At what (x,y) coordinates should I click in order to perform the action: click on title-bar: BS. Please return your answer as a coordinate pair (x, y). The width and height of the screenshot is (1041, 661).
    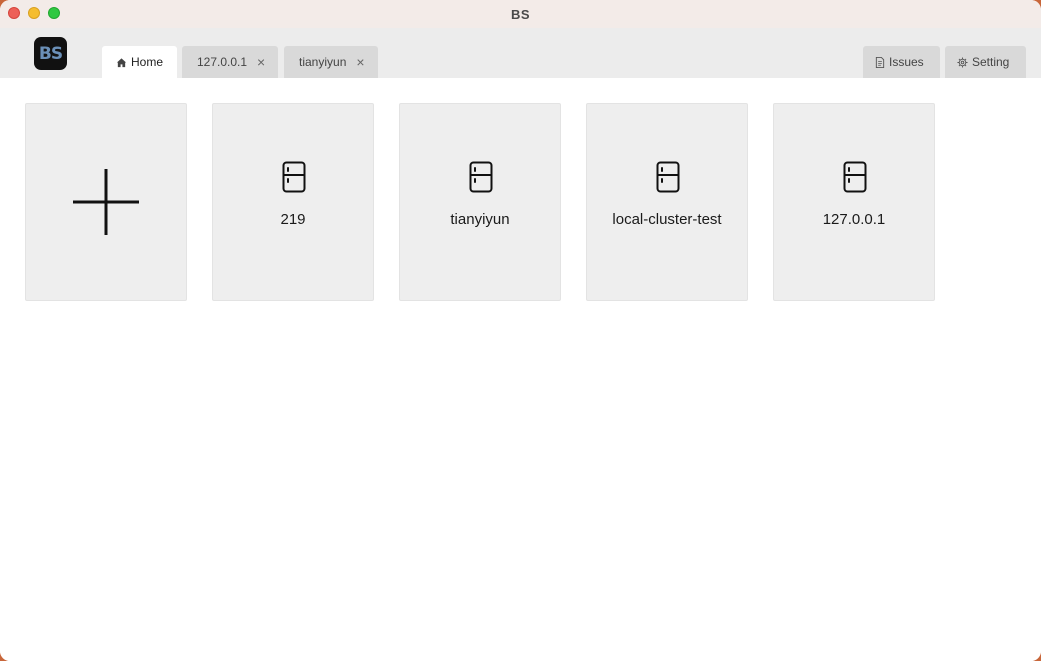
    Looking at the image, I should click on (520, 14).